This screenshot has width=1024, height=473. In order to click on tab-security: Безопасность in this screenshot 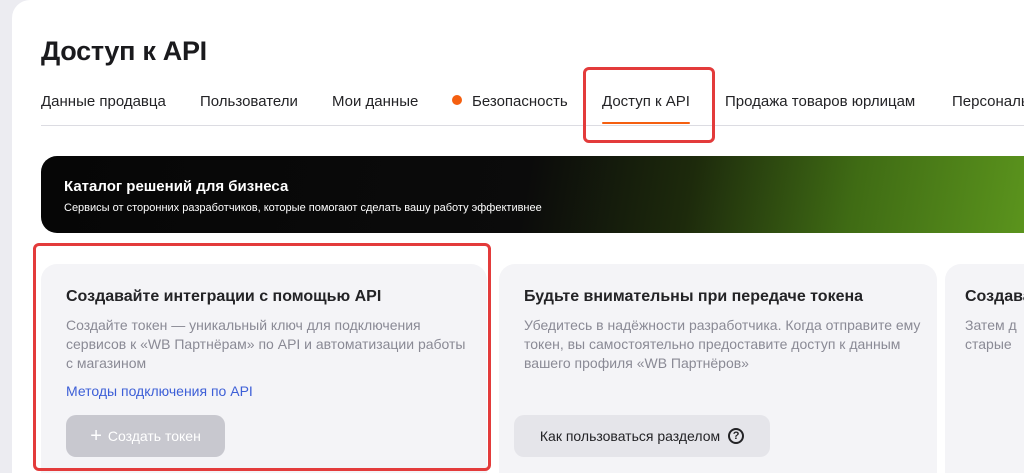, I will do `click(510, 101)`.